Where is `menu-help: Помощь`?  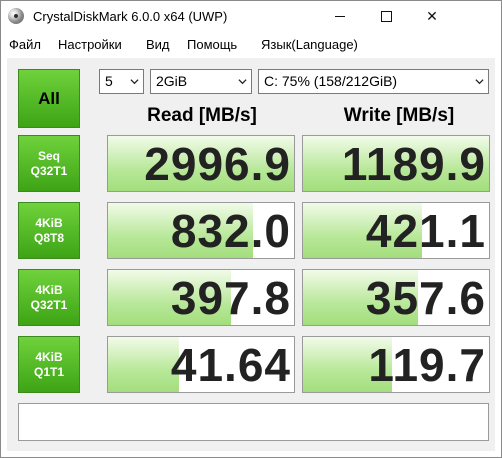
menu-help: Помощь is located at coordinates (212, 44).